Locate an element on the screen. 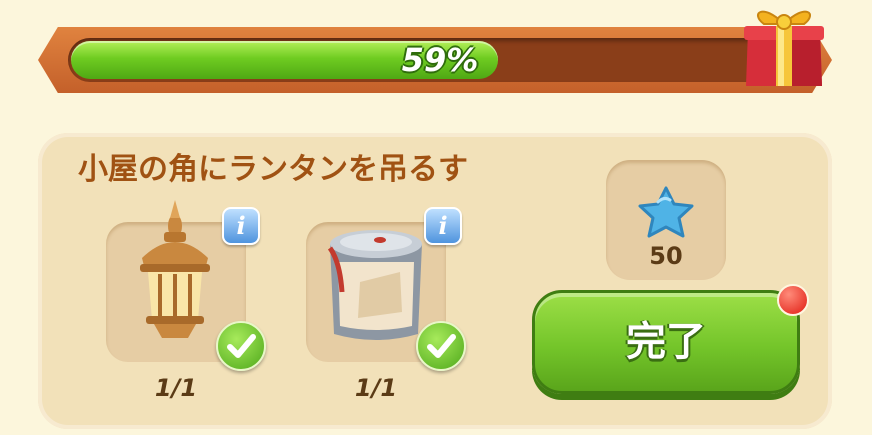 The width and height of the screenshot is (872, 435). lantern-info-button: i is located at coordinates (241, 226).